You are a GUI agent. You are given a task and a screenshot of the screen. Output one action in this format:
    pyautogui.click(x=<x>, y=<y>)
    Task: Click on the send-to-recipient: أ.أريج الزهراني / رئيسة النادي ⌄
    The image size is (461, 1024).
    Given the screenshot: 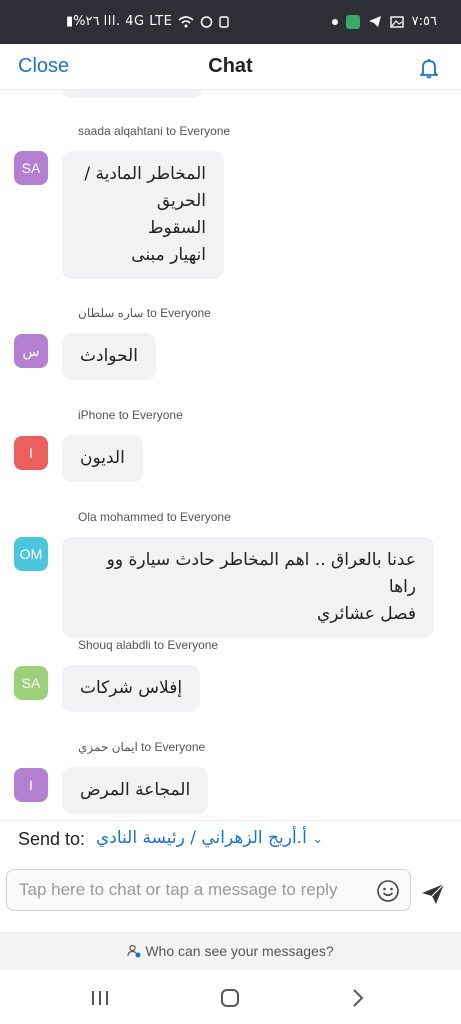 What is the action you would take?
    pyautogui.click(x=209, y=838)
    